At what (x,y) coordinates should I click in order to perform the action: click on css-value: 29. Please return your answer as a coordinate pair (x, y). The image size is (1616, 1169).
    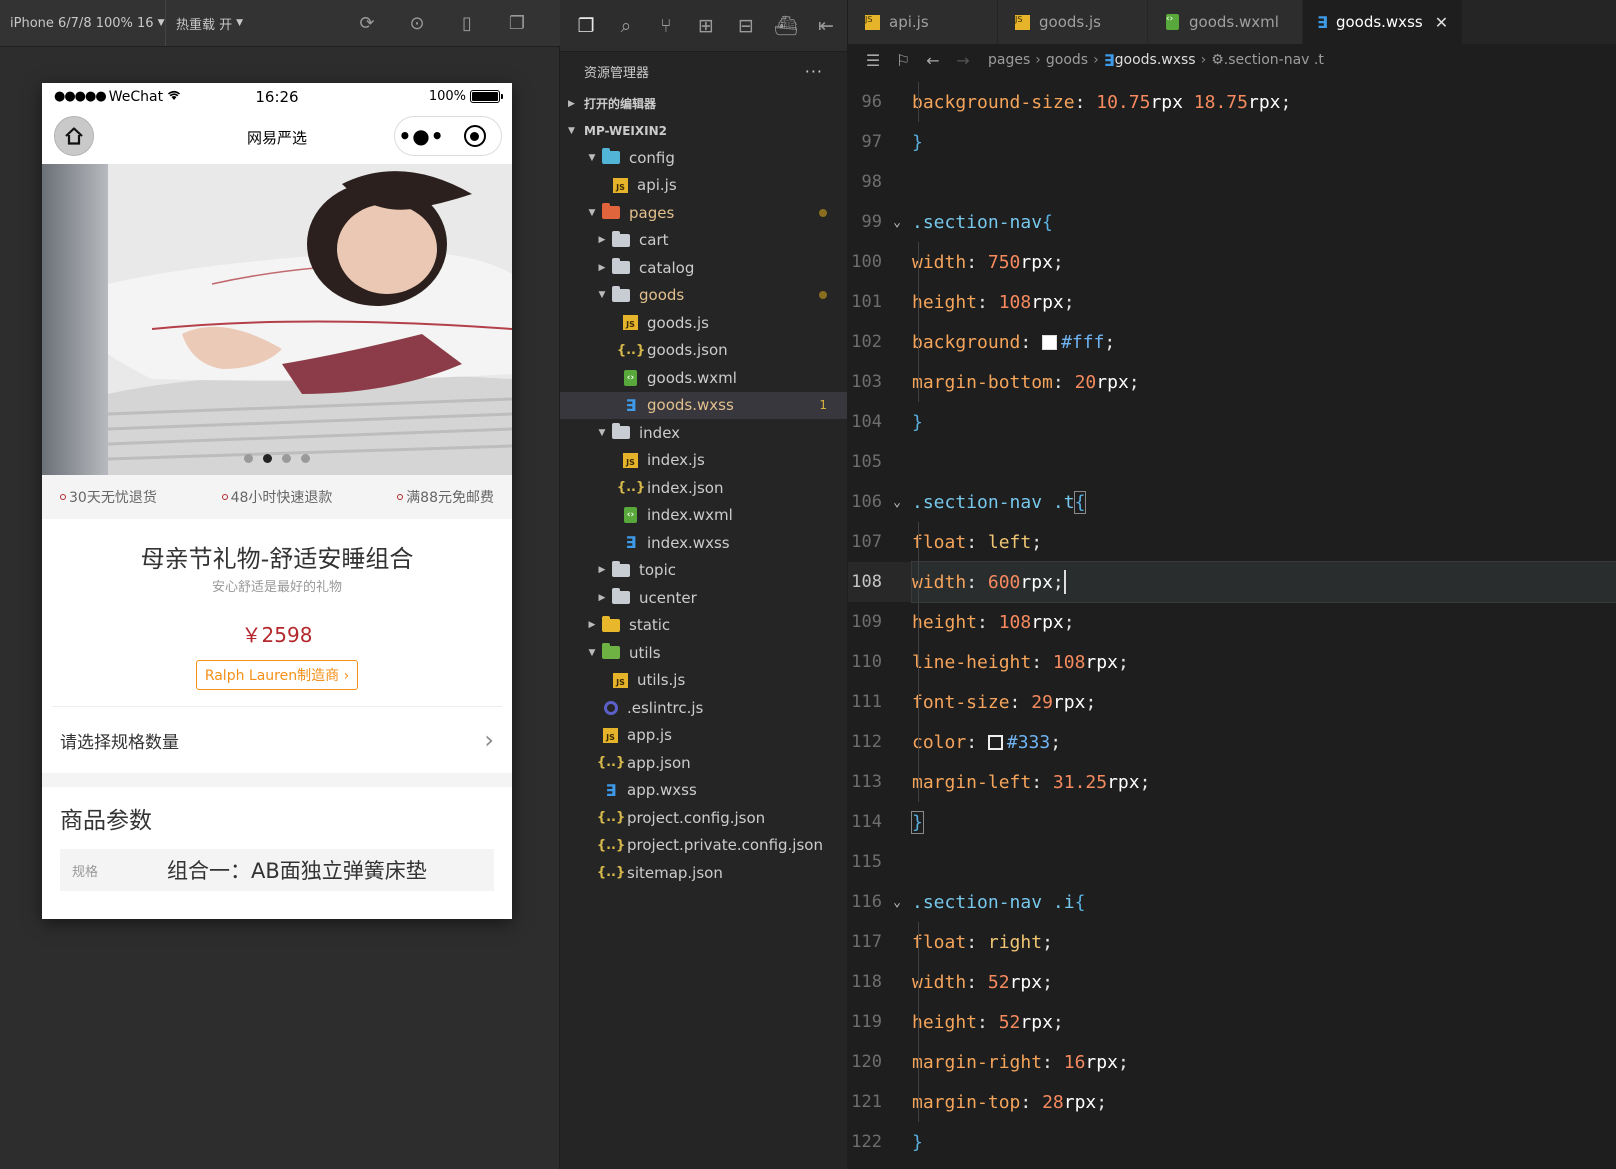
    Looking at the image, I should click on (1042, 702).